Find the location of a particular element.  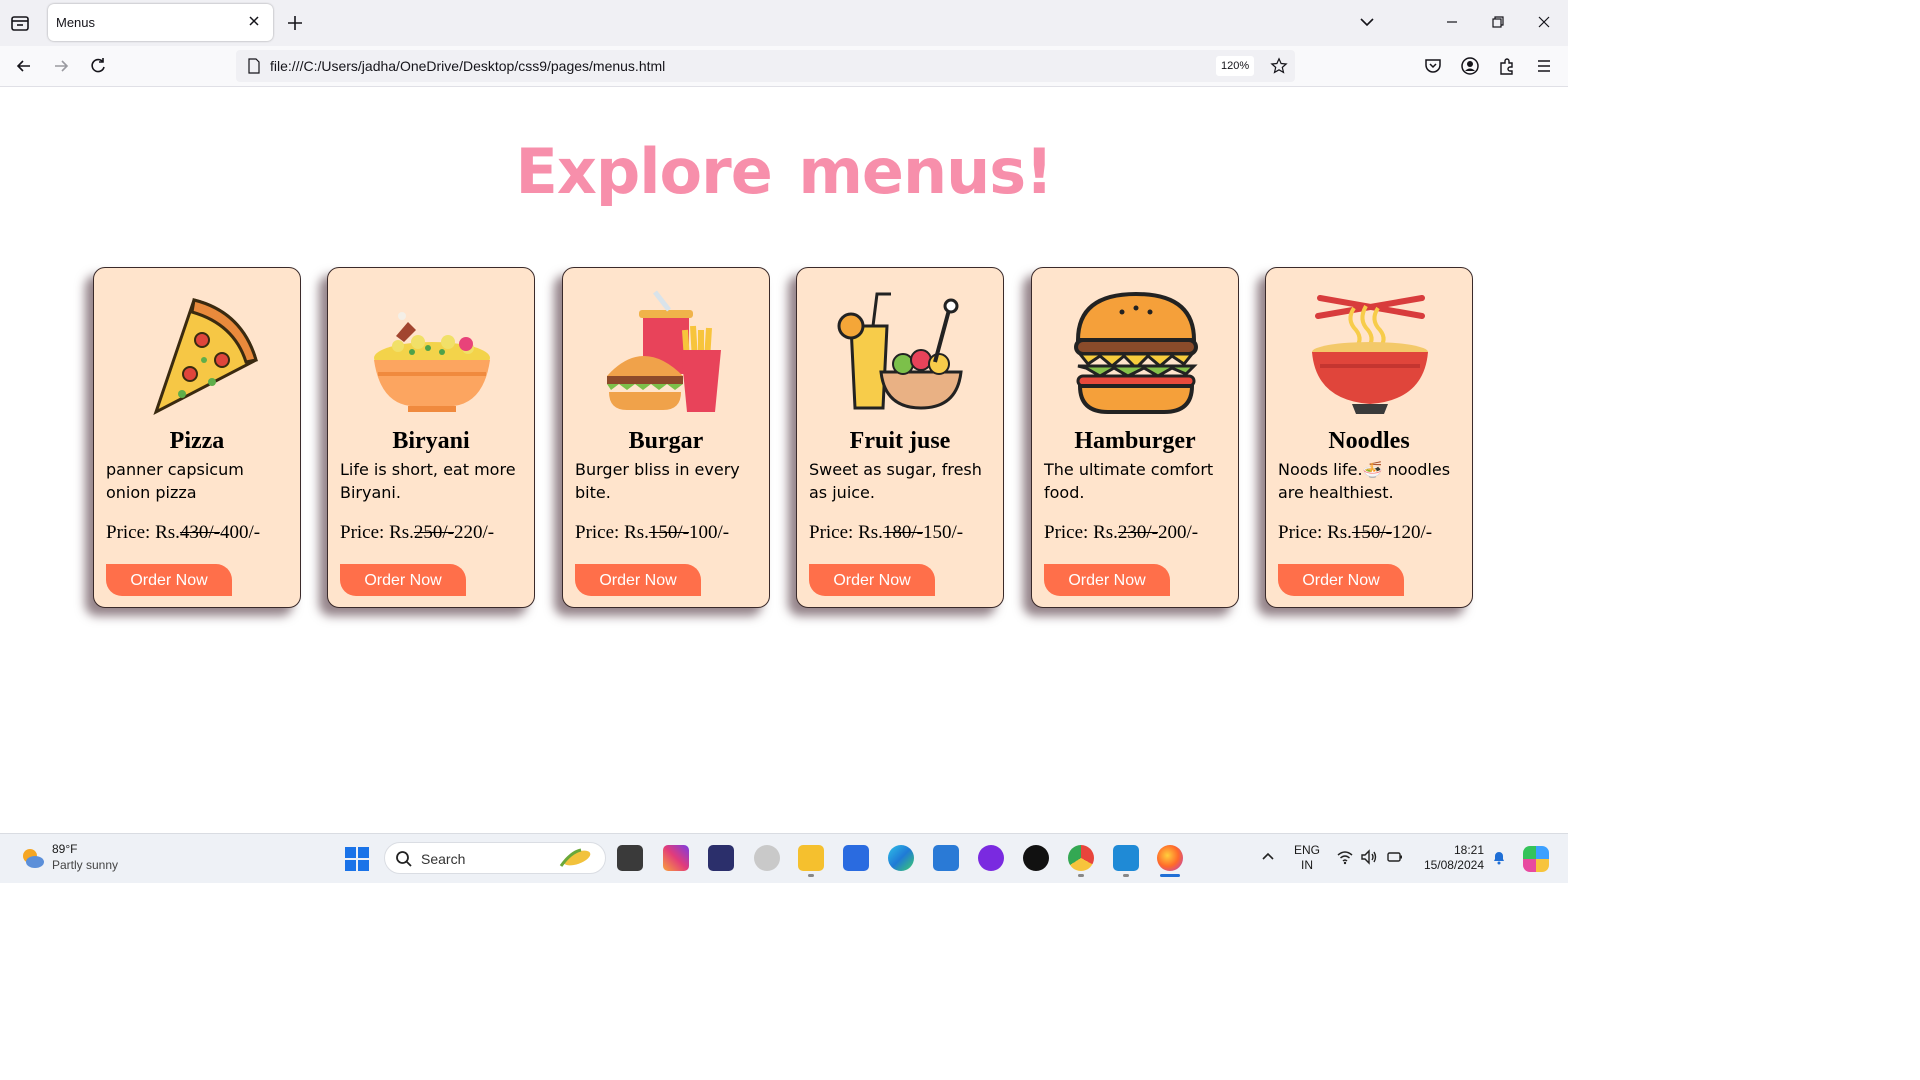

forward-arrow-icon is located at coordinates (61, 66).